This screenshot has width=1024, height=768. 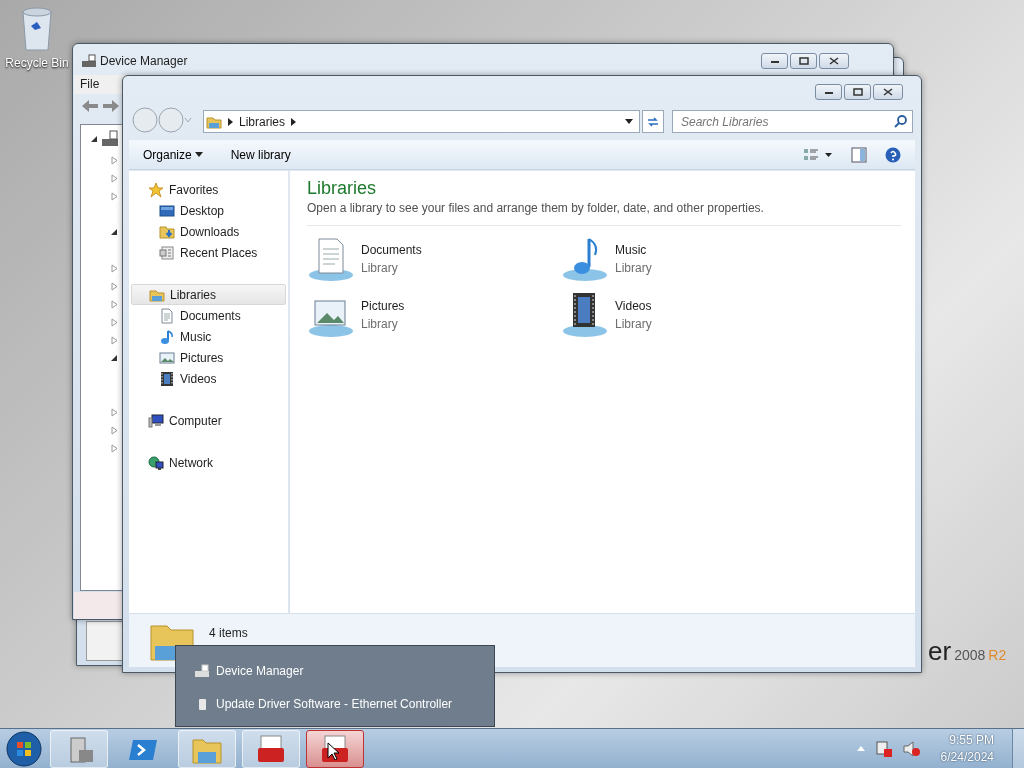 What do you see at coordinates (940, 651) in the screenshot?
I see `wallpaper-text: er` at bounding box center [940, 651].